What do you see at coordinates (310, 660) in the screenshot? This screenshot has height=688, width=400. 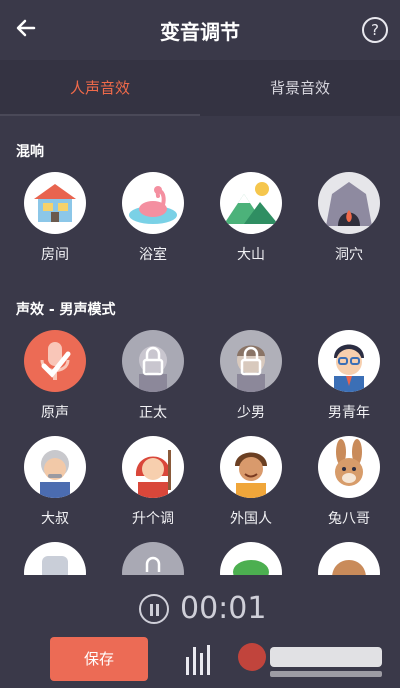 I see `watermark-logo` at bounding box center [310, 660].